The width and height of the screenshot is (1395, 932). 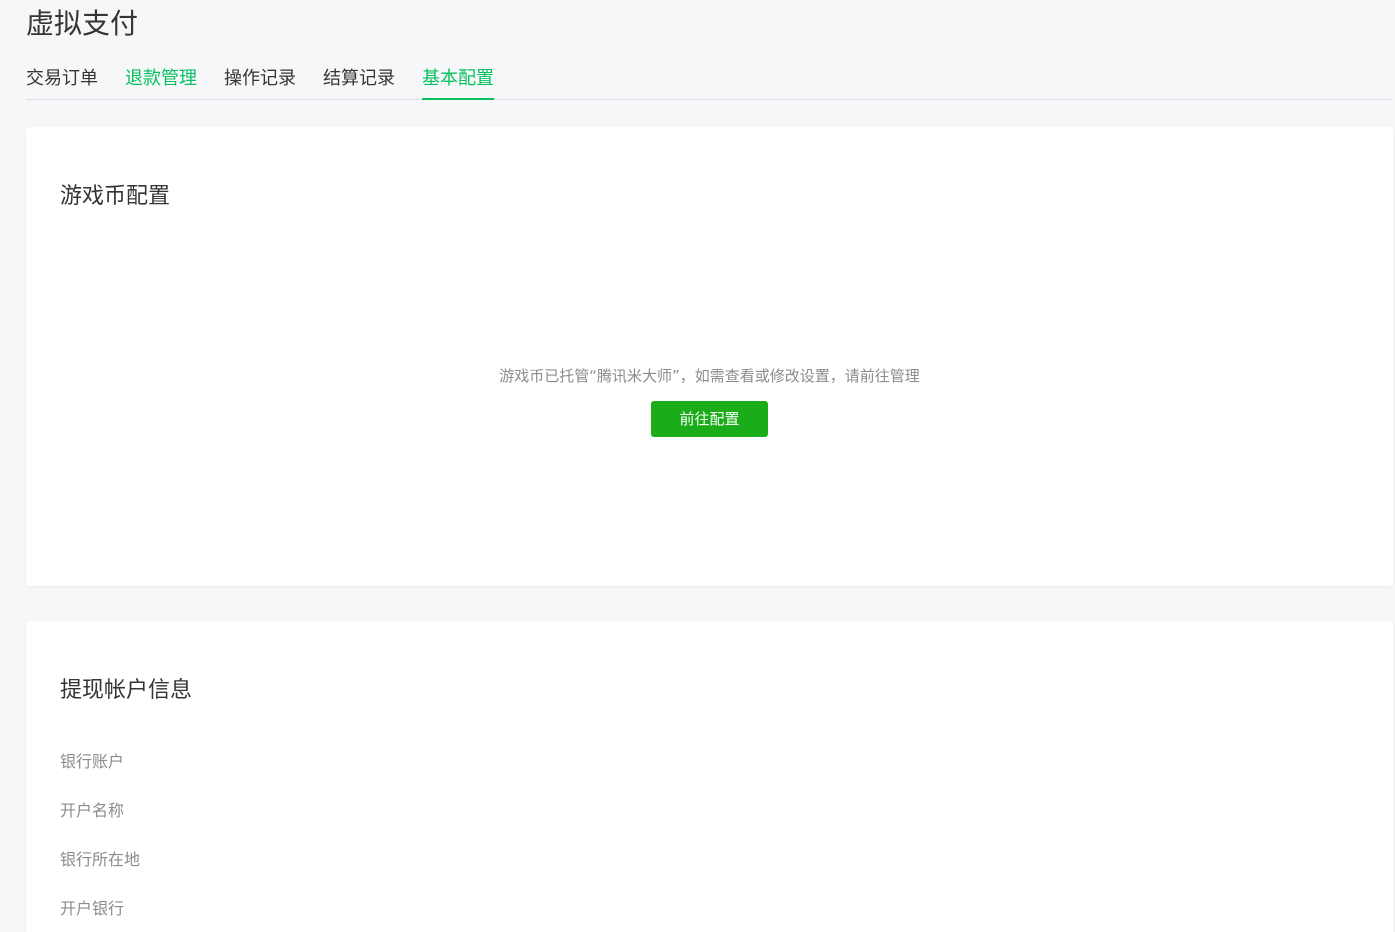 What do you see at coordinates (92, 810) in the screenshot?
I see `field-label-account-name: 开户名称` at bounding box center [92, 810].